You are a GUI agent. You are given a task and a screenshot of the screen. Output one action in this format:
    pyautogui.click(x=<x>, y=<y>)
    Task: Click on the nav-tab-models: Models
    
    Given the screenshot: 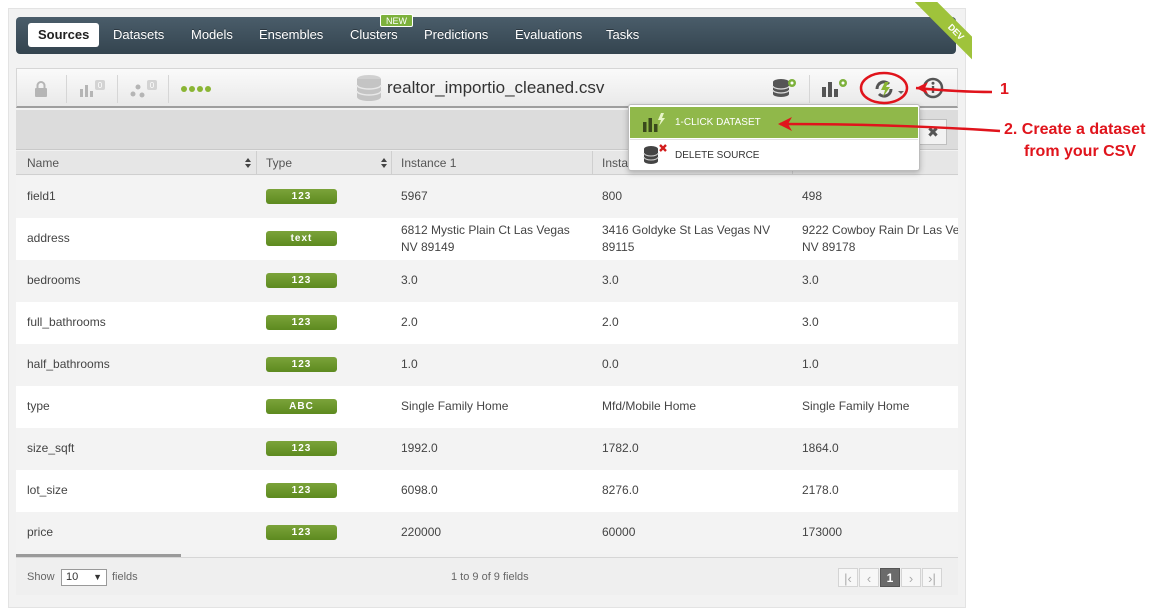 What is the action you would take?
    pyautogui.click(x=212, y=35)
    